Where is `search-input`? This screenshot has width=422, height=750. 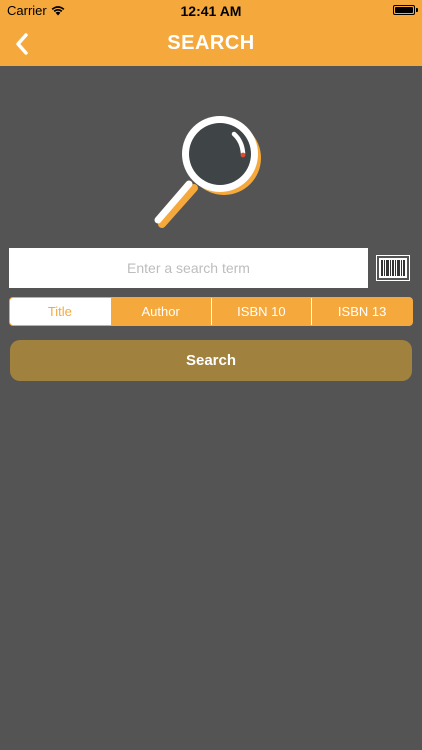 search-input is located at coordinates (188, 268).